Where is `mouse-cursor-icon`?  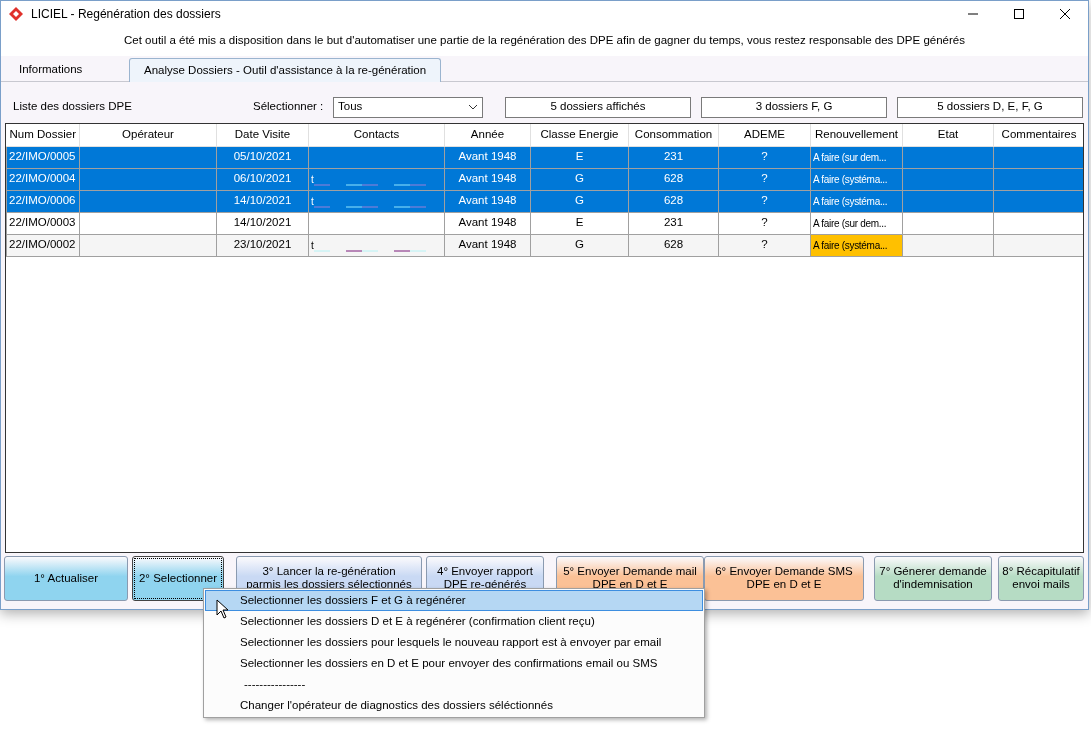 mouse-cursor-icon is located at coordinates (223, 609).